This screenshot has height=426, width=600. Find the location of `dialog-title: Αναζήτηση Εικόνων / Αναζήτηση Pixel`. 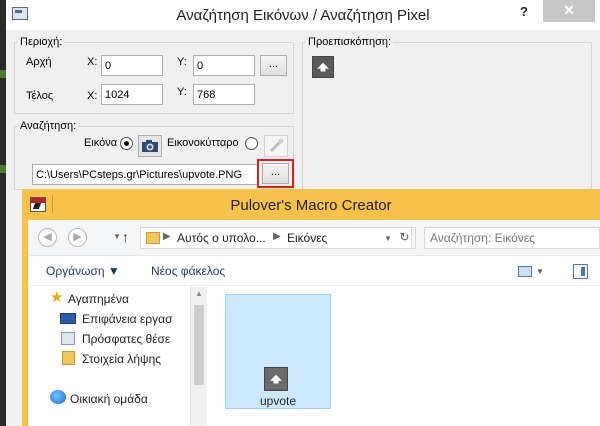

dialog-title: Αναζήτηση Εικόνων / Αναζήτηση Pixel is located at coordinates (303, 15).